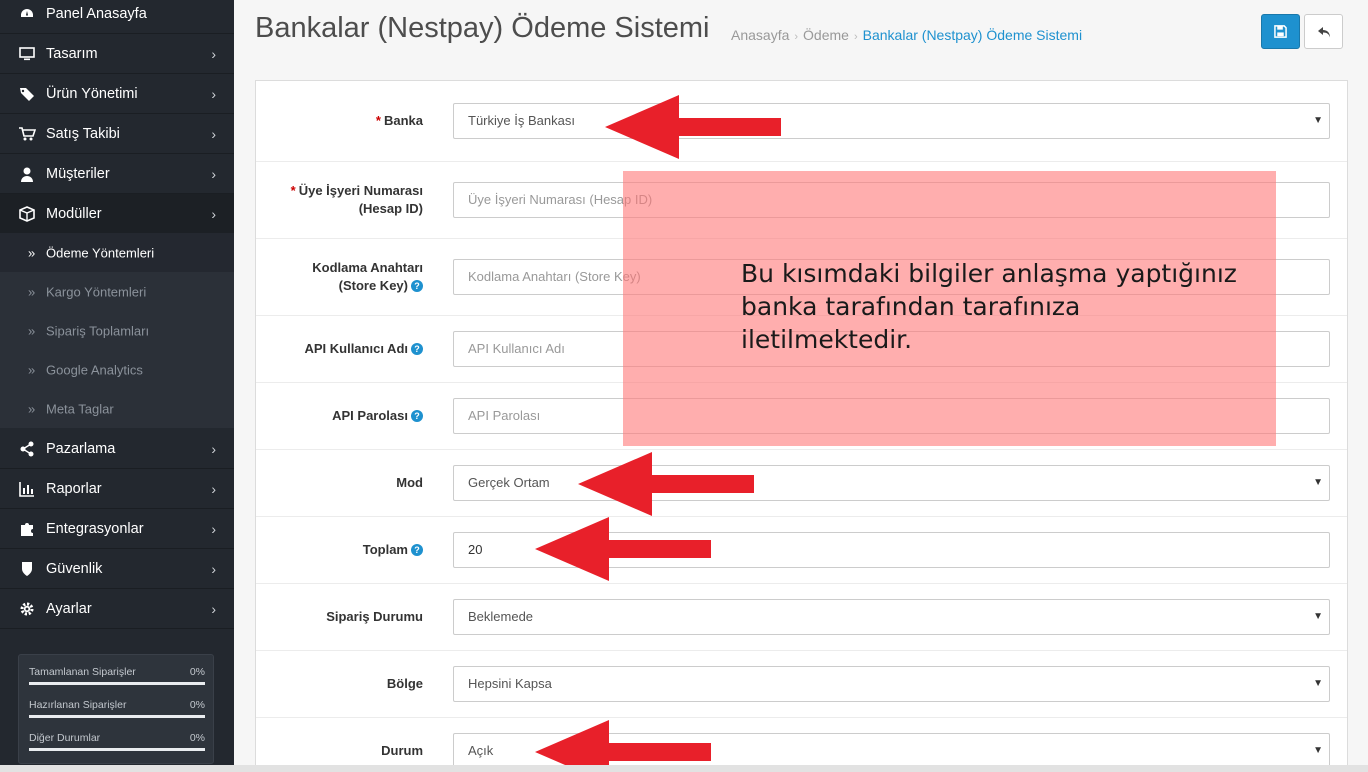 The width and height of the screenshot is (1368, 772). I want to click on sidebar-item-label: Satış Takibi, so click(83, 133).